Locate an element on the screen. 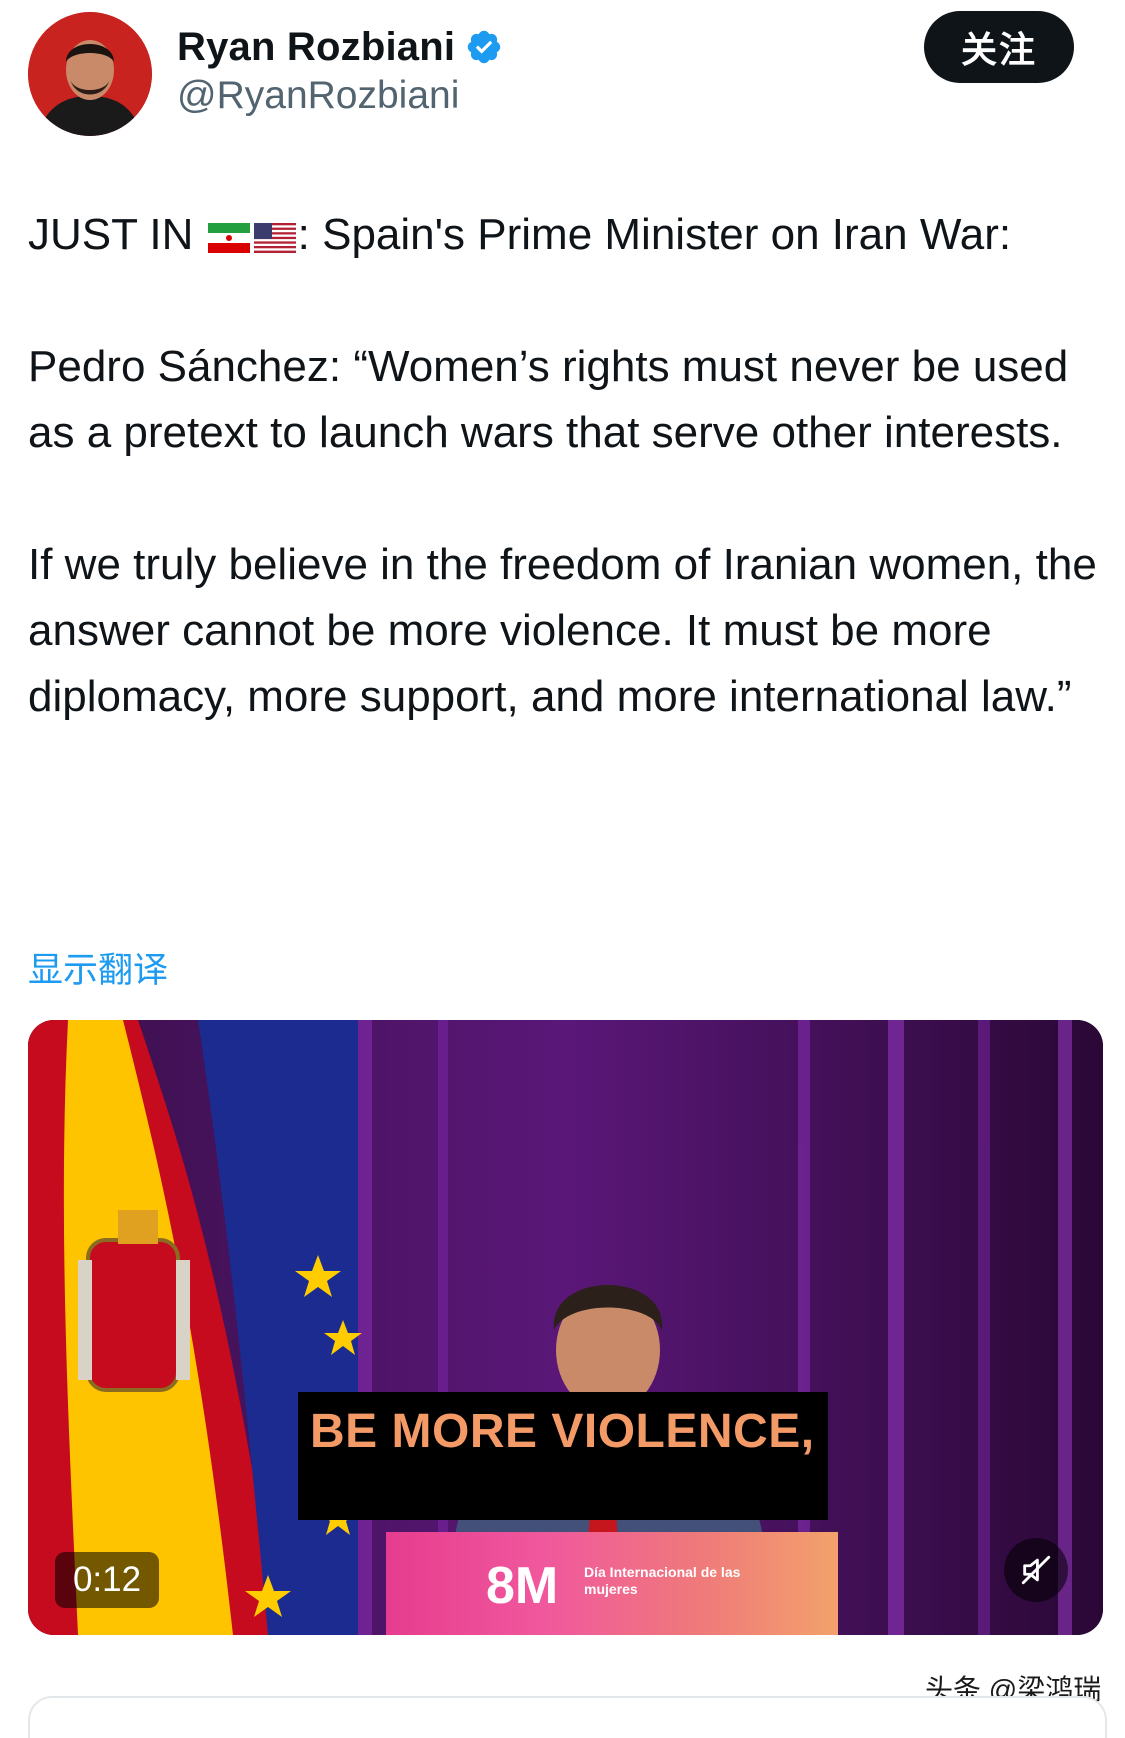  subtitle-box: BE MORE VIOLENCE, is located at coordinates (563, 1456).